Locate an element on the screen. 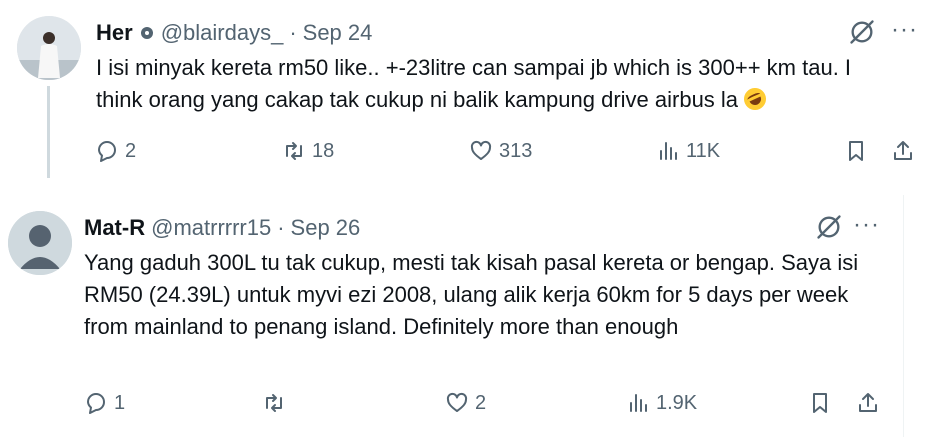 The height and width of the screenshot is (437, 948). avatar-default is located at coordinates (40, 243).